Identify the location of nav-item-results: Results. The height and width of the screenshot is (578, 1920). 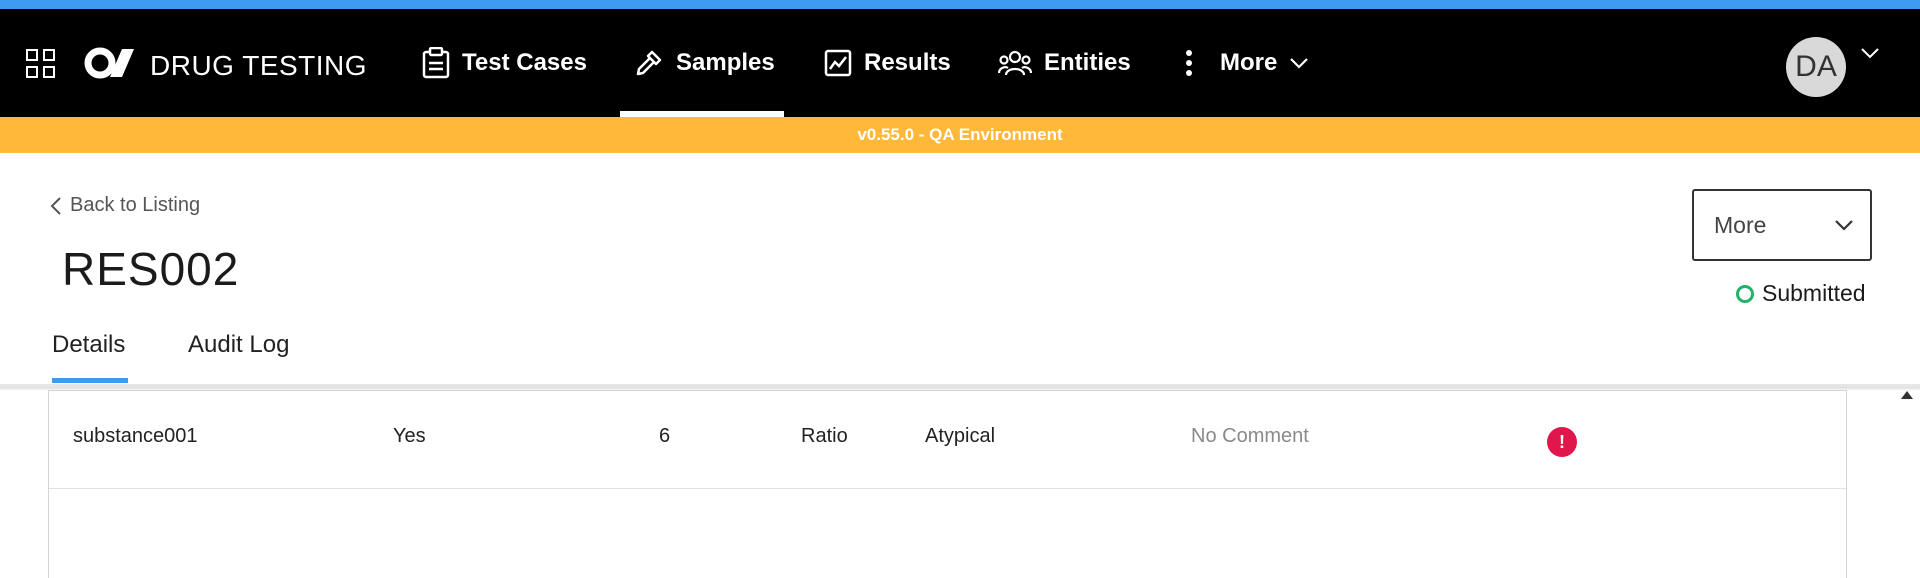
(887, 63).